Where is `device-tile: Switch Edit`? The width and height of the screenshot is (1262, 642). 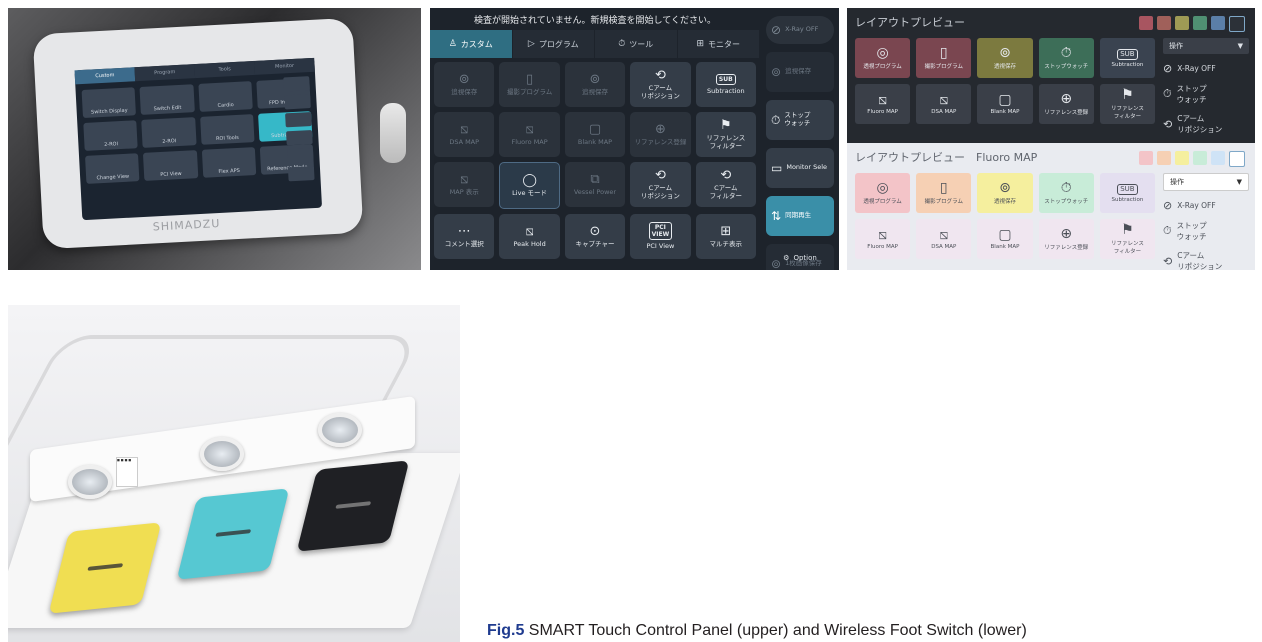
device-tile: Switch Edit is located at coordinates (167, 99).